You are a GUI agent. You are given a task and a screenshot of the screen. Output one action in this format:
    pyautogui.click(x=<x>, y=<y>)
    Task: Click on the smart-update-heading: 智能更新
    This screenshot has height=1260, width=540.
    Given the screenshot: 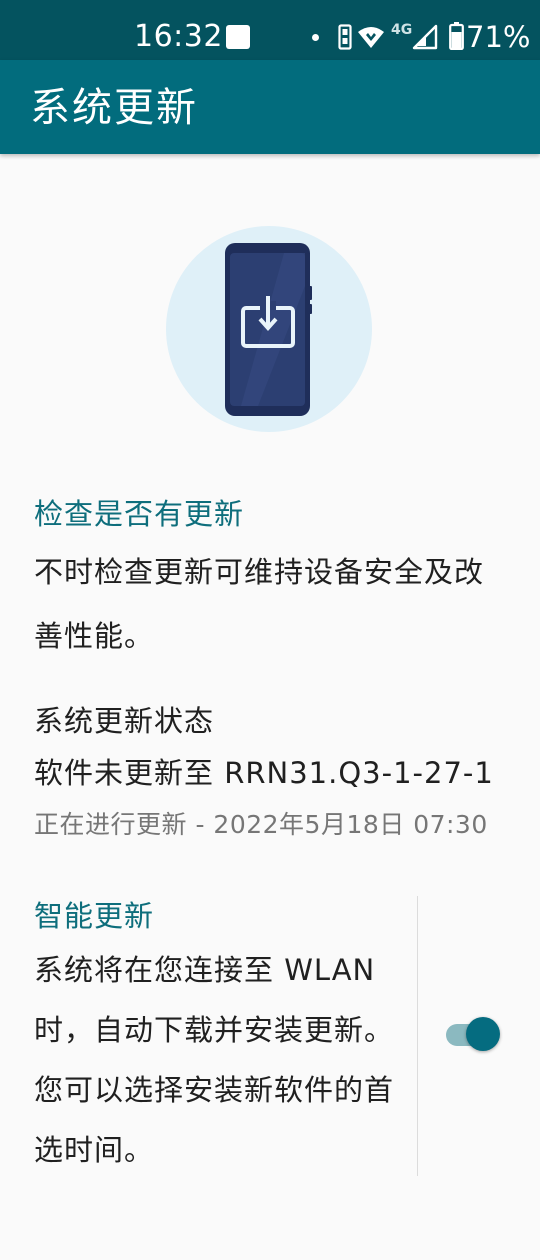 What is the action you would take?
    pyautogui.click(x=94, y=916)
    